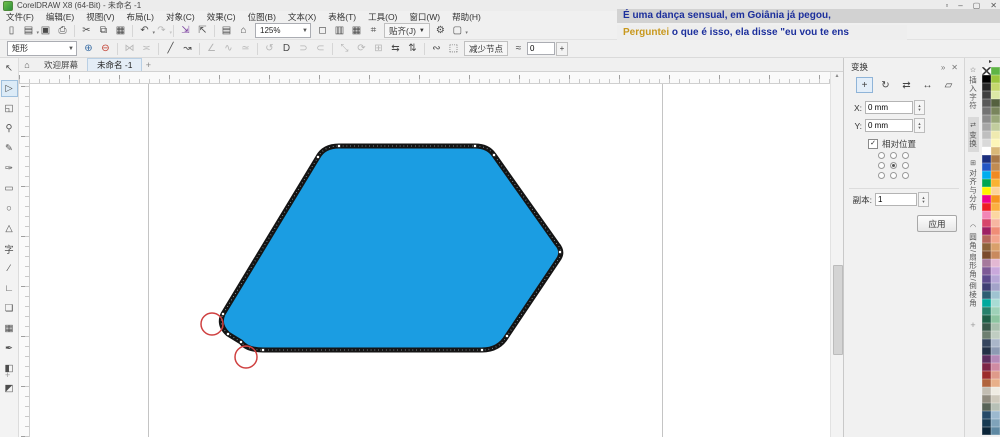 This screenshot has width=1000, height=437. Describe the element at coordinates (45, 31) in the screenshot. I see `save-icon: ▣` at that location.